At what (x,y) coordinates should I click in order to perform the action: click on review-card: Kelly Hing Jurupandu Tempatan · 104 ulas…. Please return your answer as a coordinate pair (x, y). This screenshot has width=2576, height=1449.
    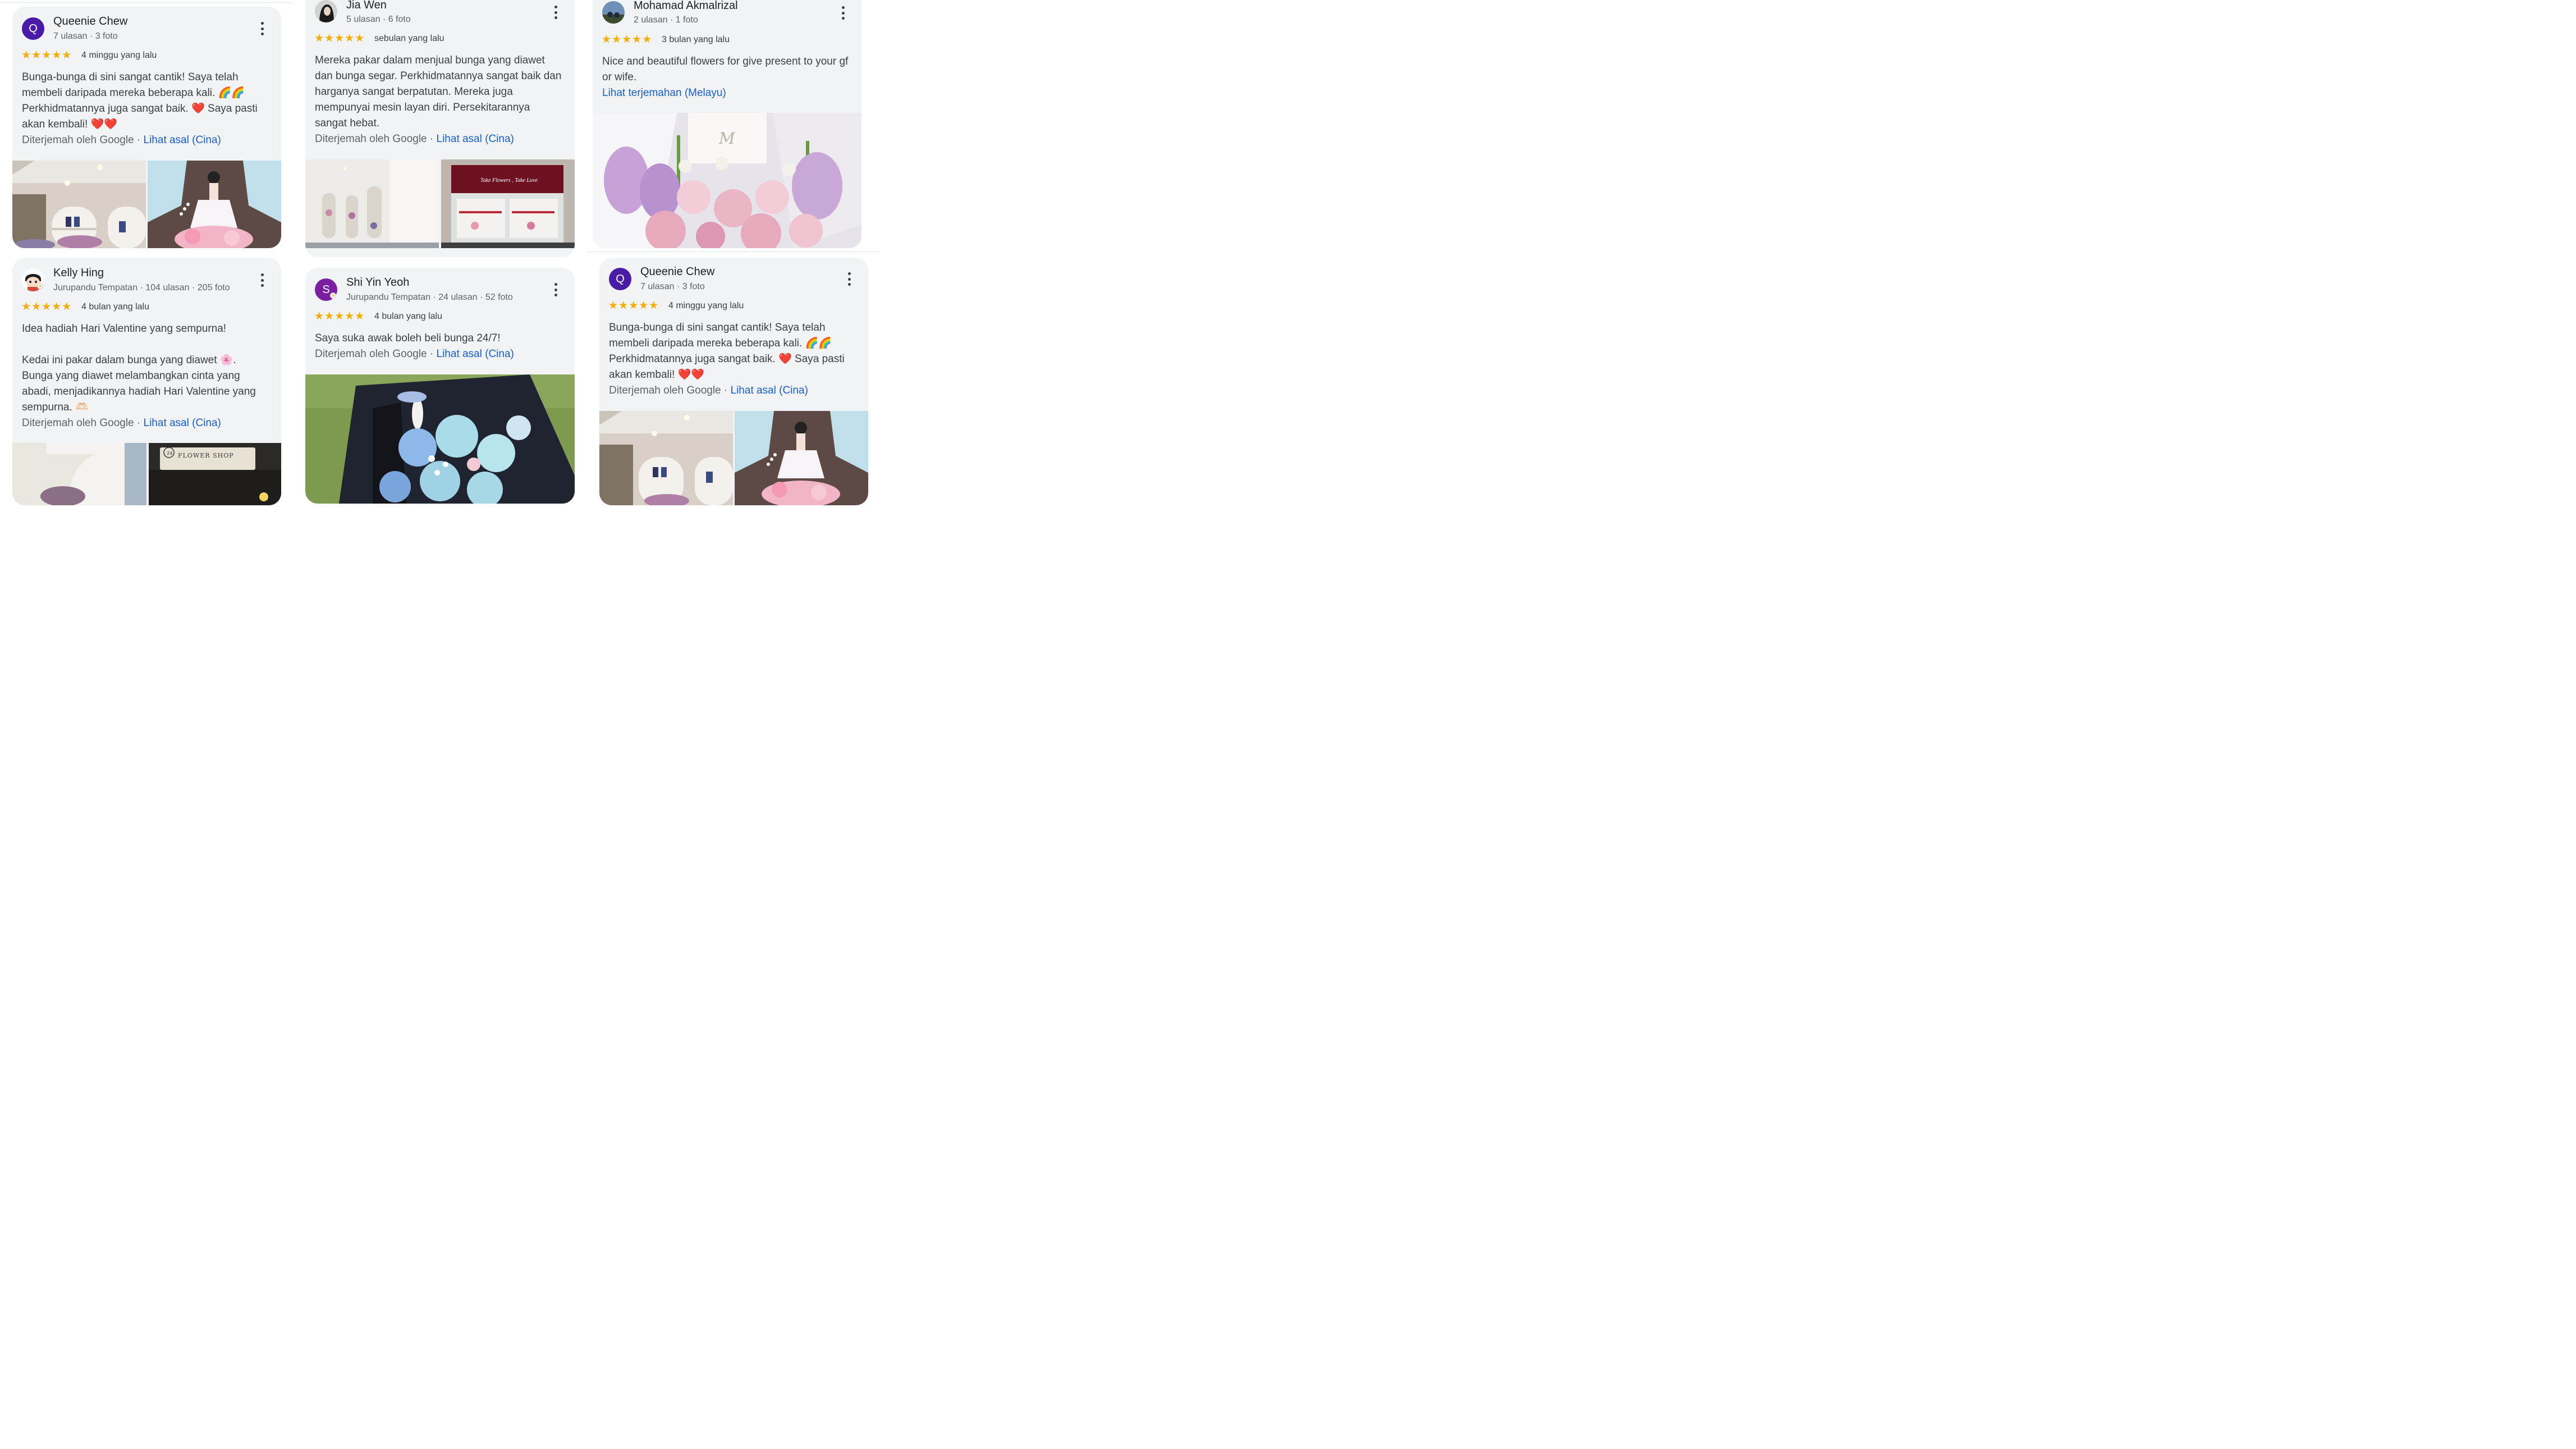
    Looking at the image, I should click on (146, 382).